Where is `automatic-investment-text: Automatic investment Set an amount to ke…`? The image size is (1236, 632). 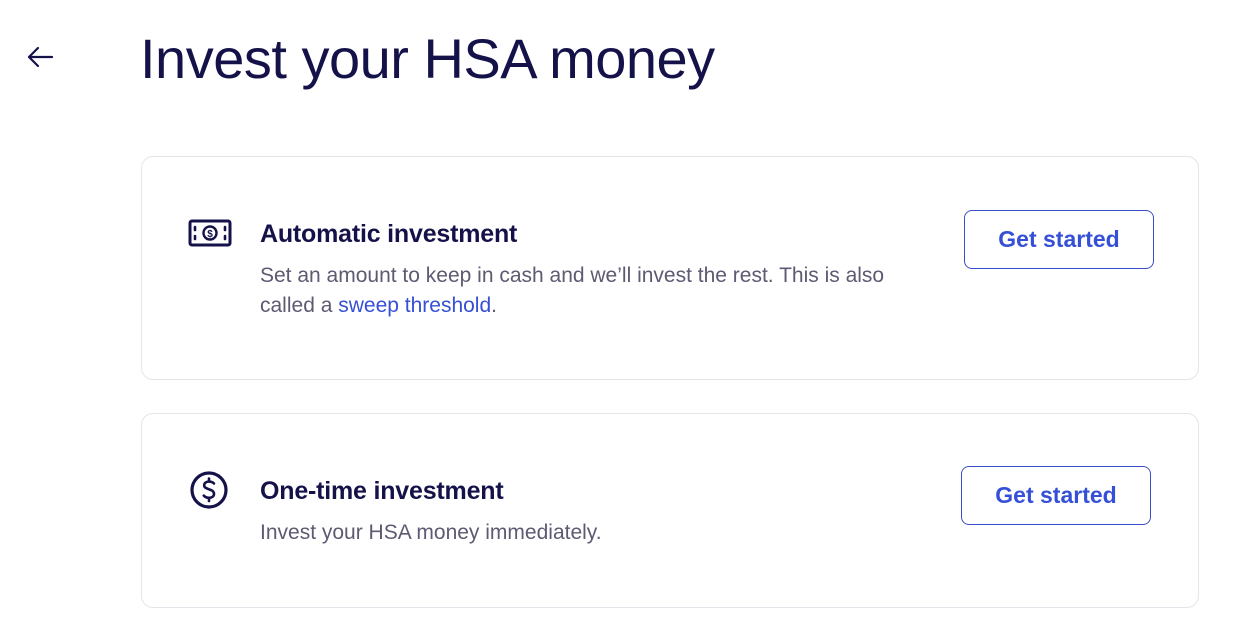
automatic-investment-text: Automatic investment Set an amount to ke… is located at coordinates (600, 269).